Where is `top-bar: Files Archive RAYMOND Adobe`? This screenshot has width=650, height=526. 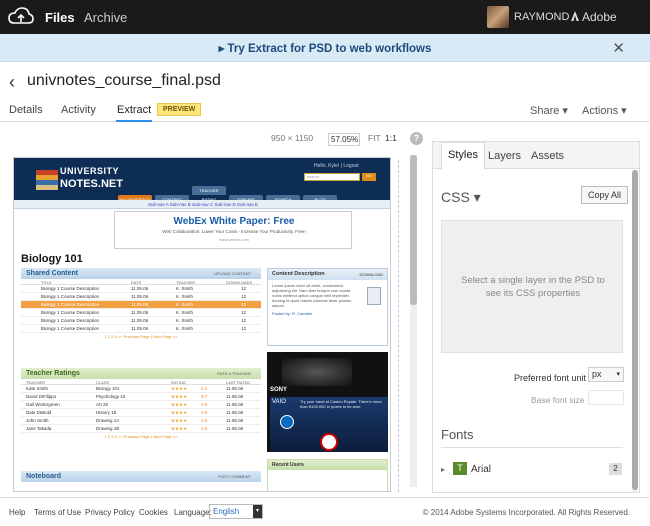
top-bar: Files Archive RAYMOND Adobe is located at coordinates (325, 17).